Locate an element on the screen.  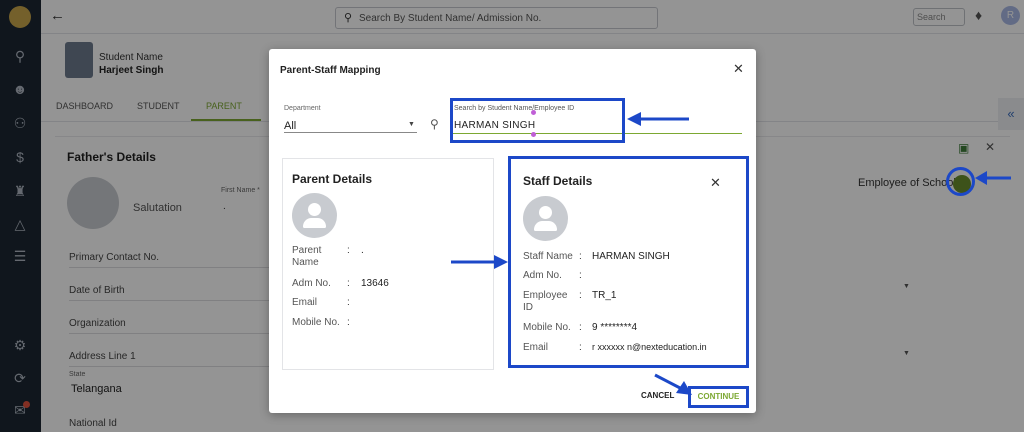
employee-id-value: TR_1 is located at coordinates (604, 295).